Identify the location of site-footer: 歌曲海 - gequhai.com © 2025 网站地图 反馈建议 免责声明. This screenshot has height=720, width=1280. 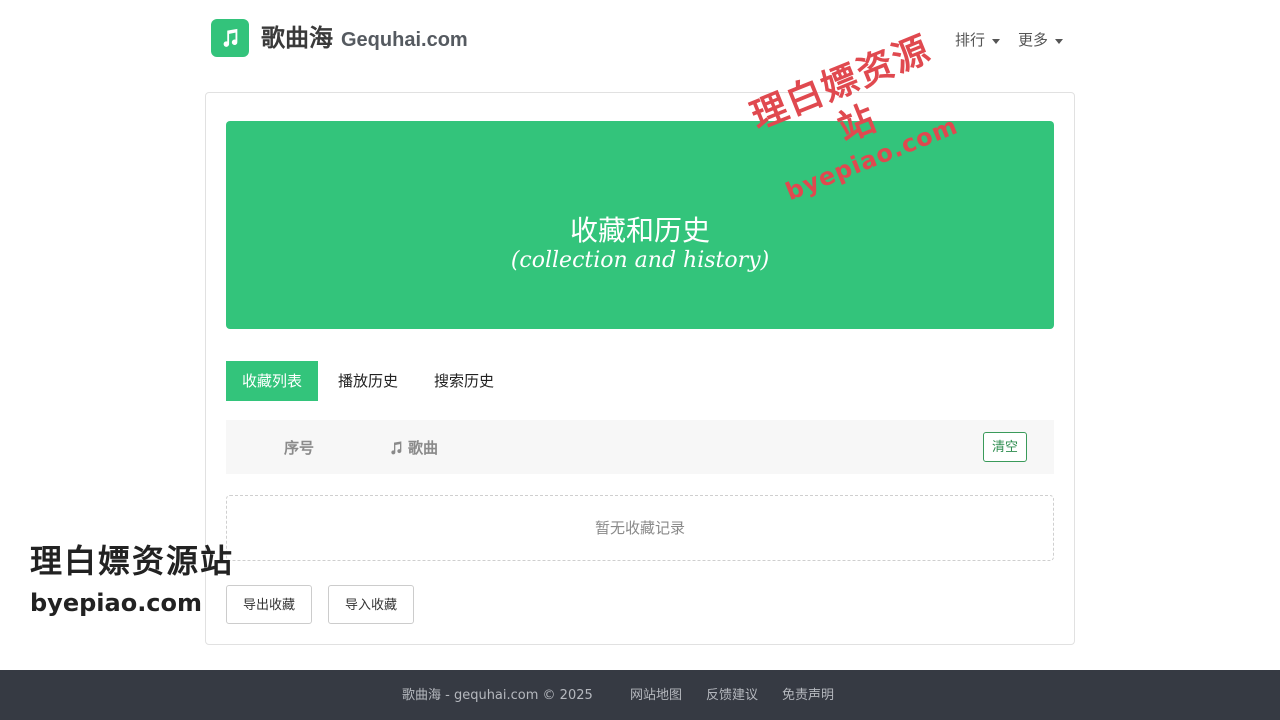
(640, 695).